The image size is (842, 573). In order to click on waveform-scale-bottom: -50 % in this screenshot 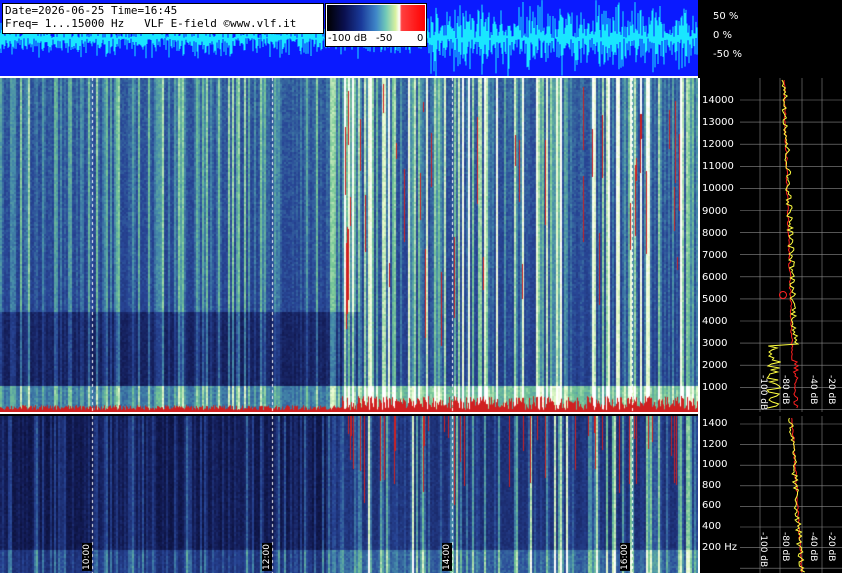, I will do `click(728, 54)`.